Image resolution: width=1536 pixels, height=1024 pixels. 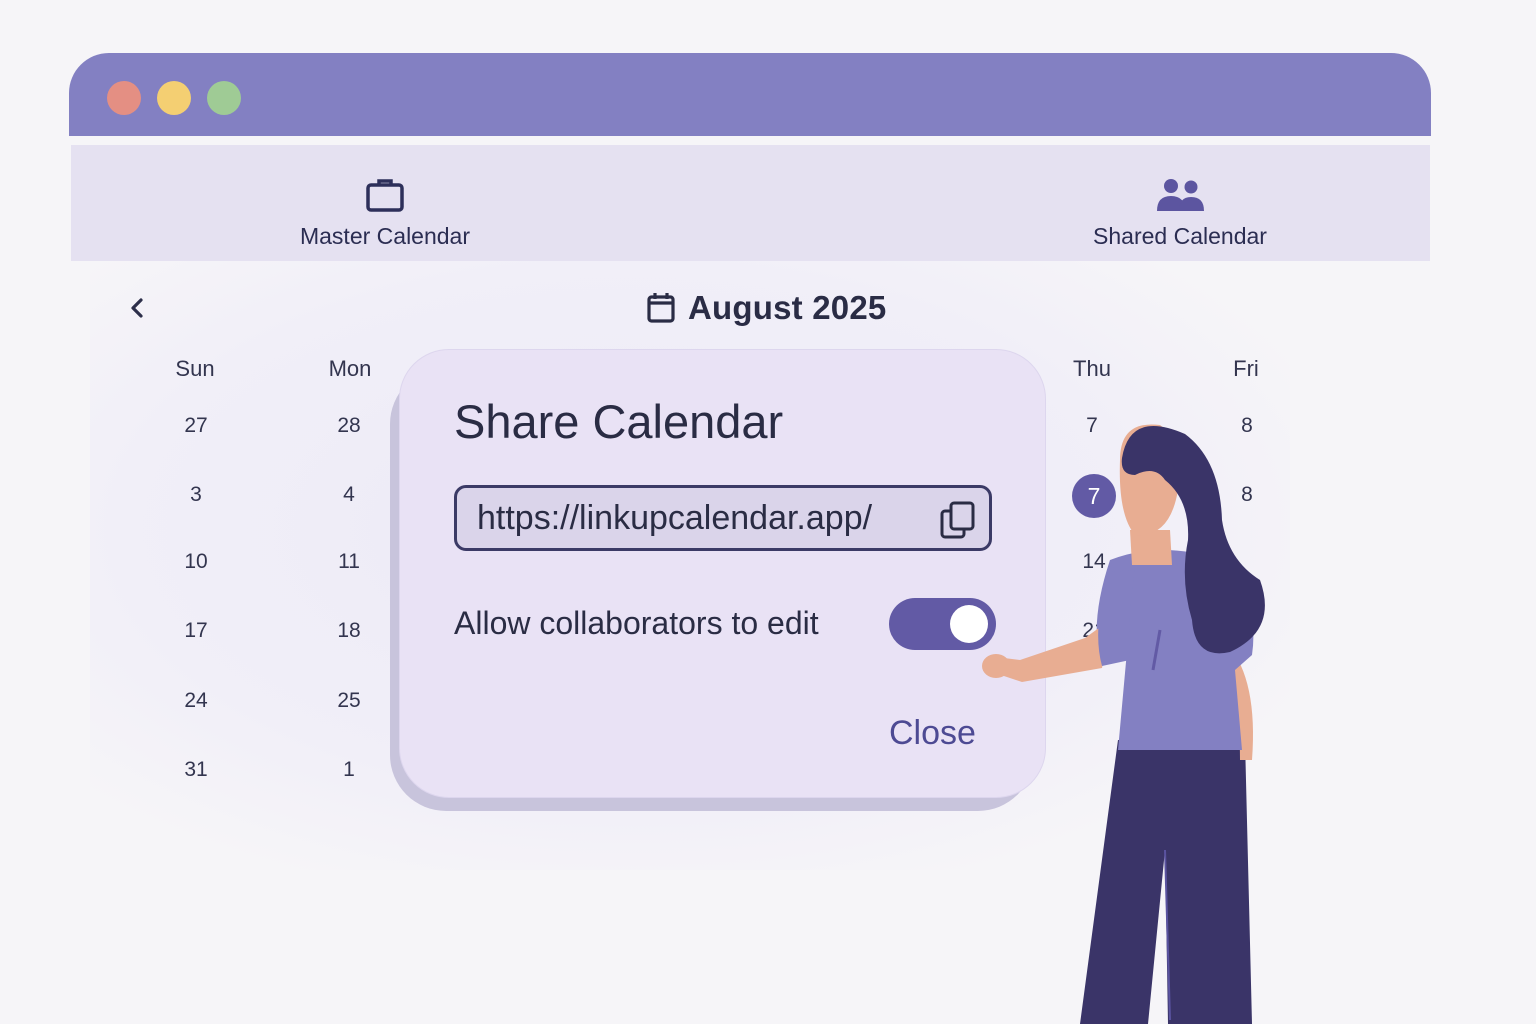 What do you see at coordinates (1092, 368) in the screenshot?
I see `weekday-thu: Thu` at bounding box center [1092, 368].